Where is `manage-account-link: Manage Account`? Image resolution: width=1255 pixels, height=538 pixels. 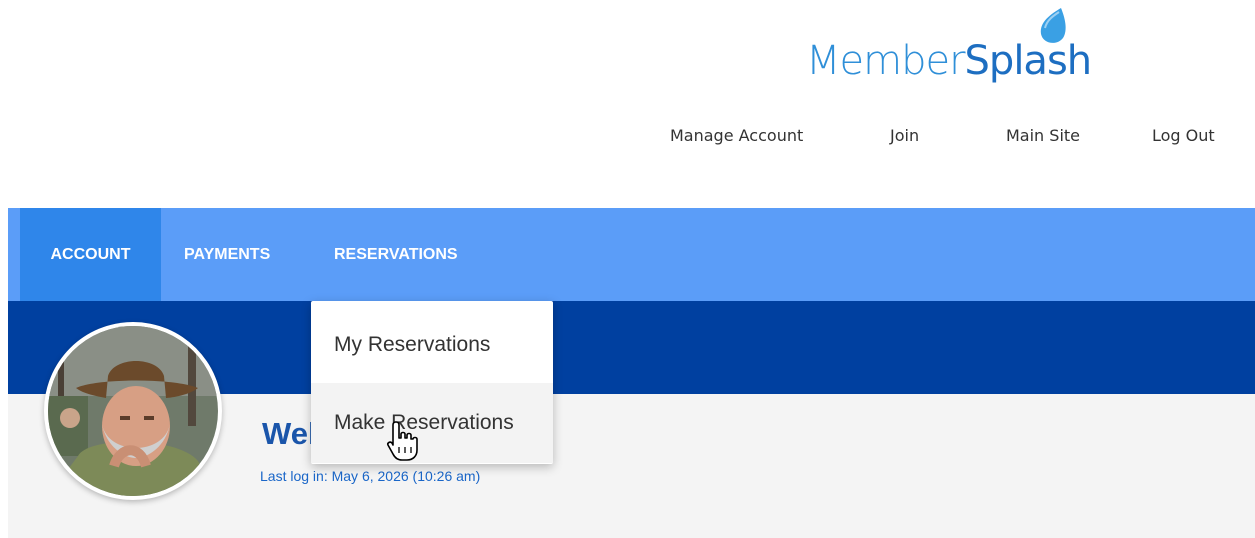
manage-account-link: Manage Account is located at coordinates (736, 135).